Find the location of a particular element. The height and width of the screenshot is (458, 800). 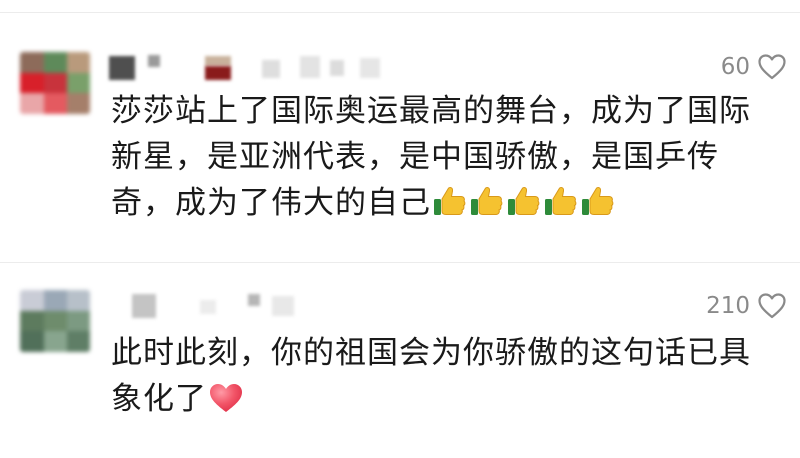

like-control: 210 is located at coordinates (746, 306).